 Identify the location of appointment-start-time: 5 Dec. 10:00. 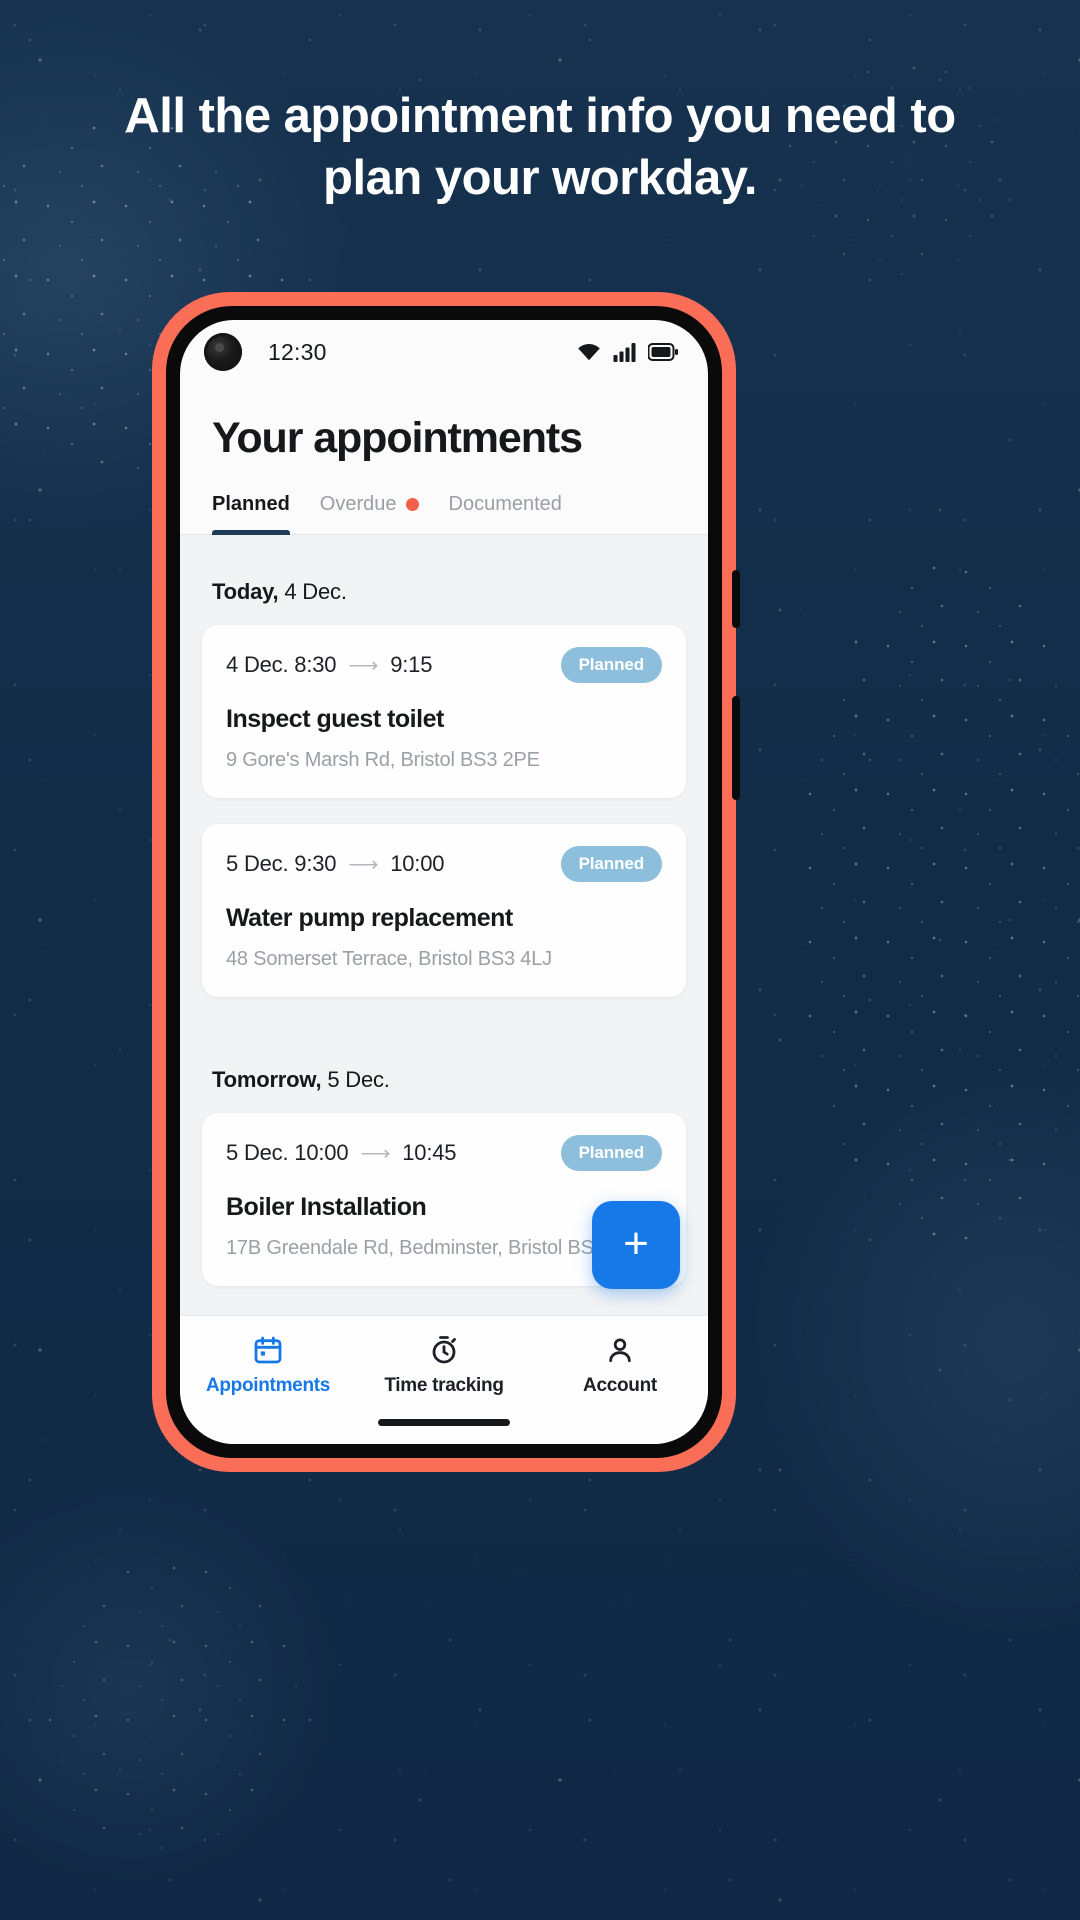
(287, 1152).